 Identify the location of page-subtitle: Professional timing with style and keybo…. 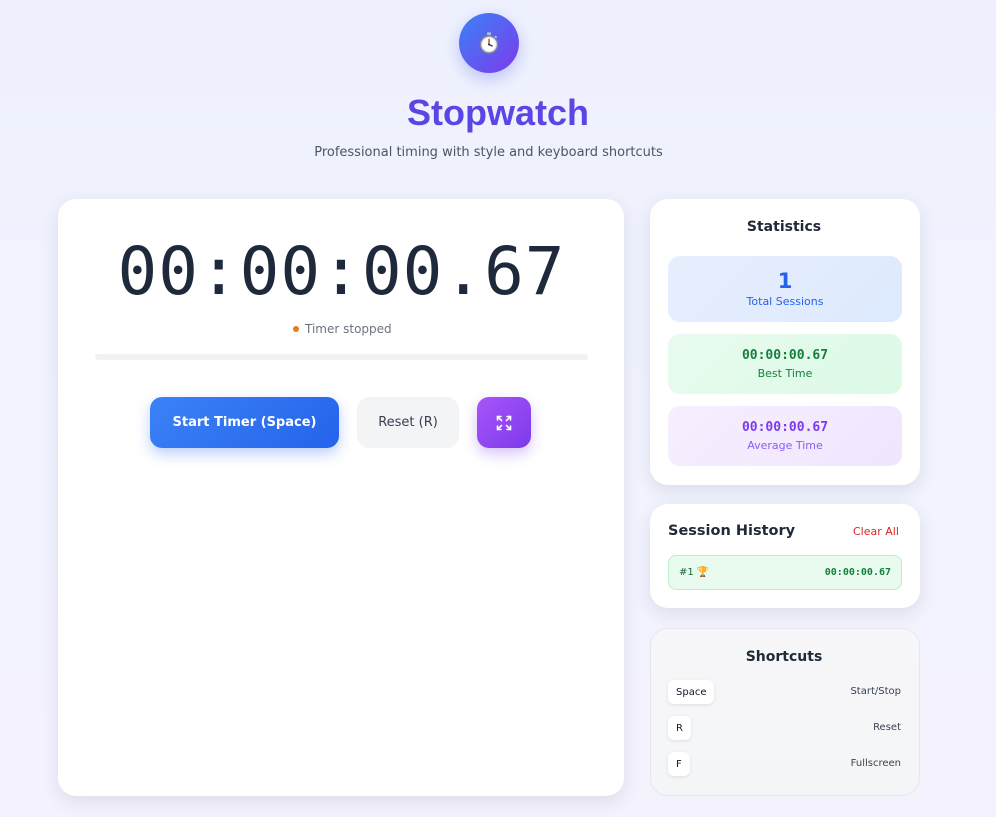
(488, 152).